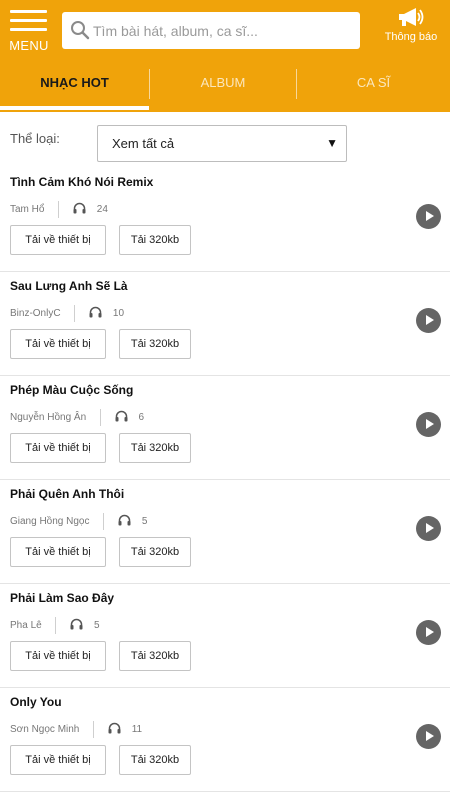  I want to click on search-input, so click(223, 30).